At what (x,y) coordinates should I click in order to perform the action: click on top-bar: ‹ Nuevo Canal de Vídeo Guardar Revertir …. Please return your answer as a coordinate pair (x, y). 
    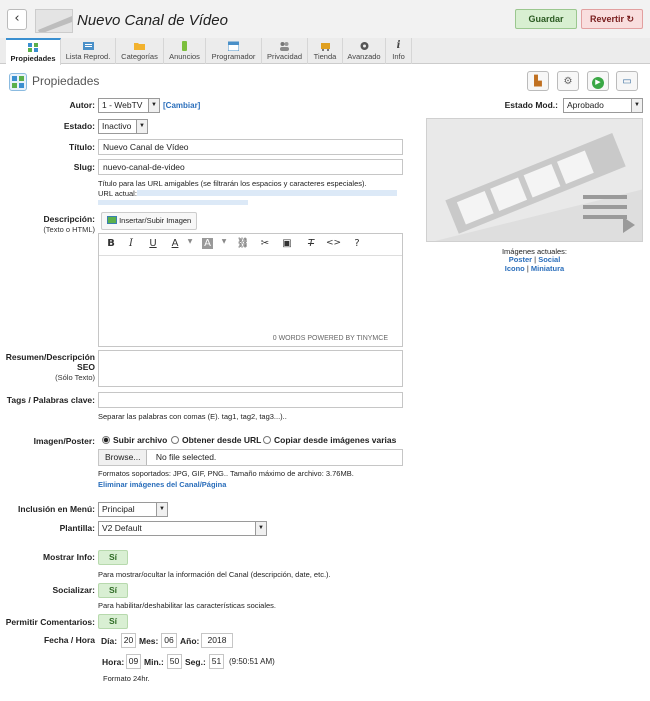
    Looking at the image, I should click on (325, 19).